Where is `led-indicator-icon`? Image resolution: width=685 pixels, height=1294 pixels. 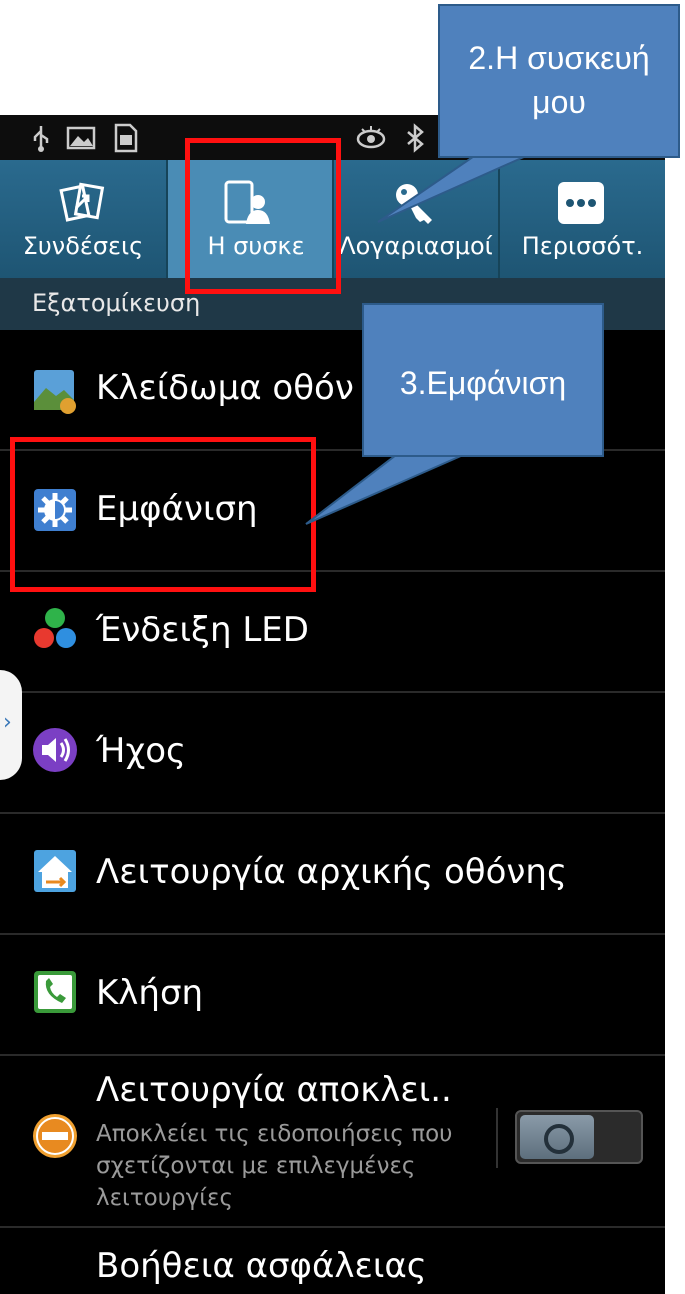 led-indicator-icon is located at coordinates (55, 628).